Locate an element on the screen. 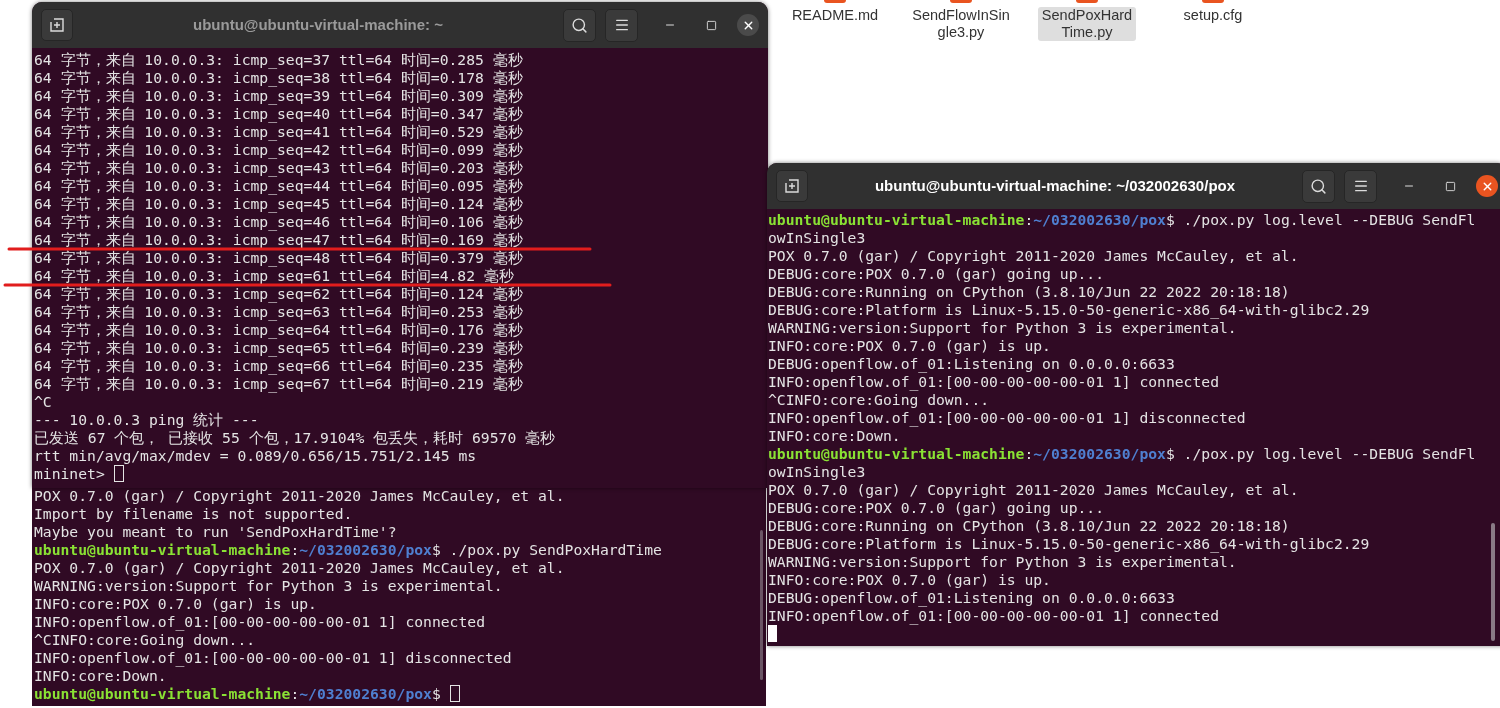 This screenshot has width=1500, height=708. command-text: $ is located at coordinates (436, 693).